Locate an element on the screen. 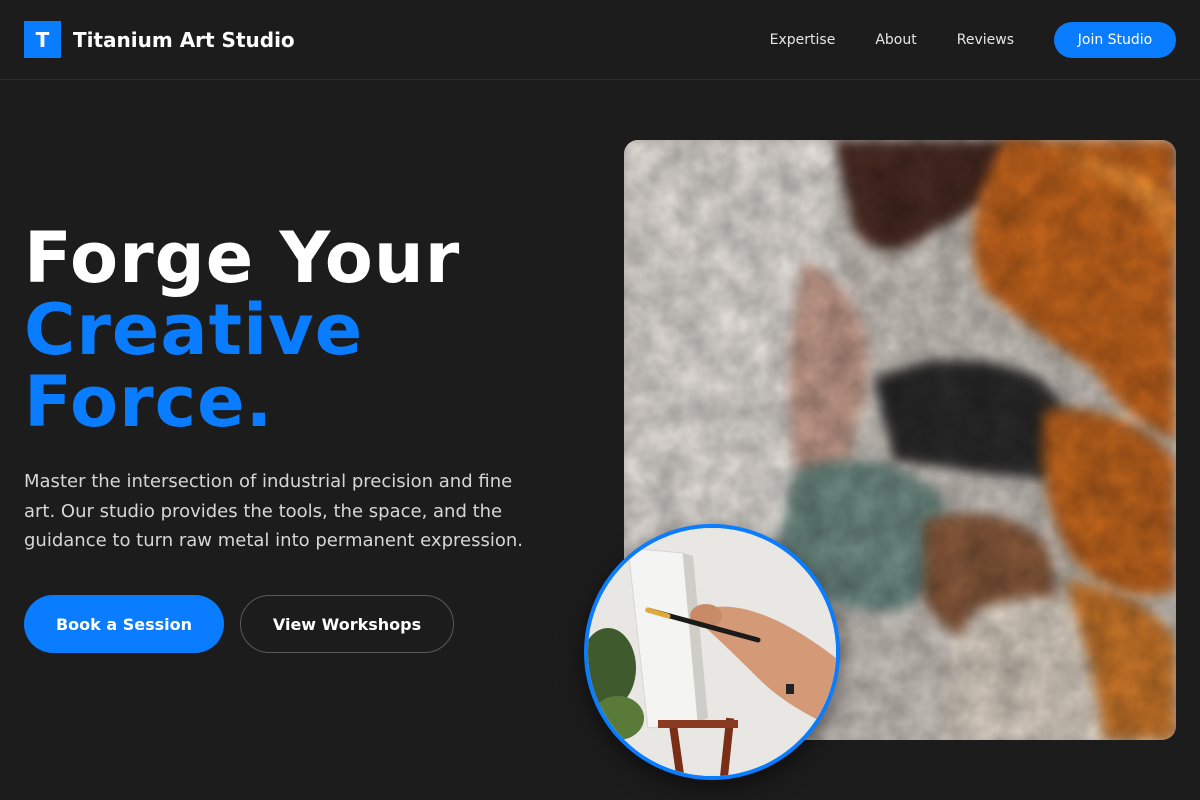 Image resolution: width=1200 pixels, height=800 pixels. painter-at-easel-image is located at coordinates (712, 652).